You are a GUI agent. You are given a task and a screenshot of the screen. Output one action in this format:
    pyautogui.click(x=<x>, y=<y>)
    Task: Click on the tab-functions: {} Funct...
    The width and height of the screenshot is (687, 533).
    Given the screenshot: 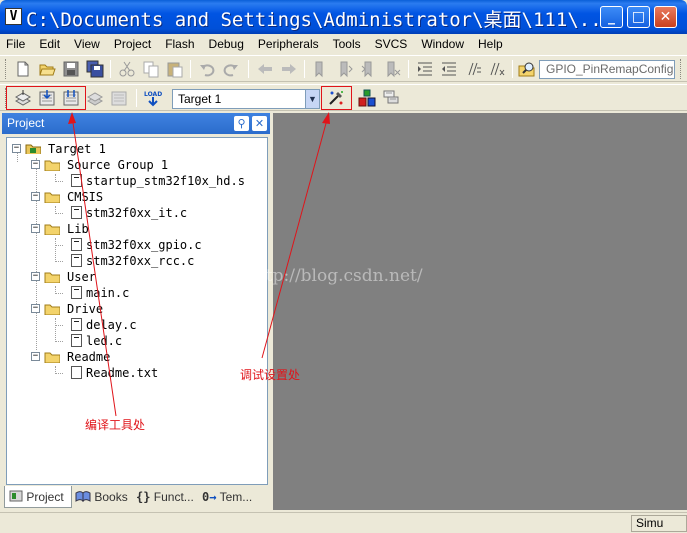 What is the action you would take?
    pyautogui.click(x=167, y=497)
    